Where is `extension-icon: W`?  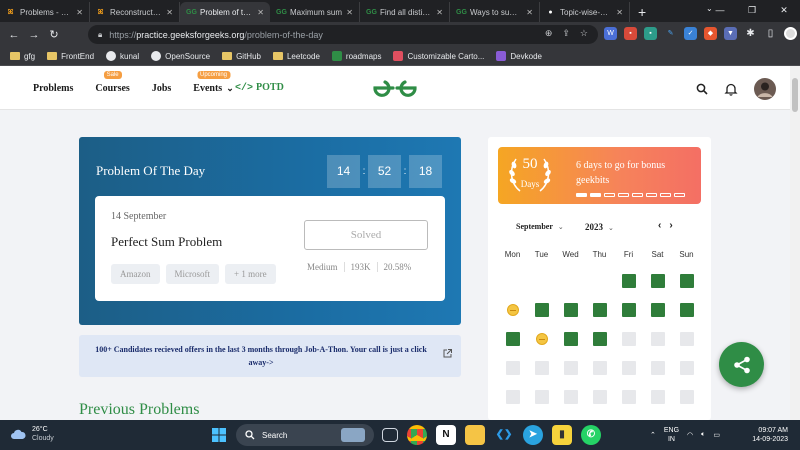
extension-icon: W is located at coordinates (610, 33).